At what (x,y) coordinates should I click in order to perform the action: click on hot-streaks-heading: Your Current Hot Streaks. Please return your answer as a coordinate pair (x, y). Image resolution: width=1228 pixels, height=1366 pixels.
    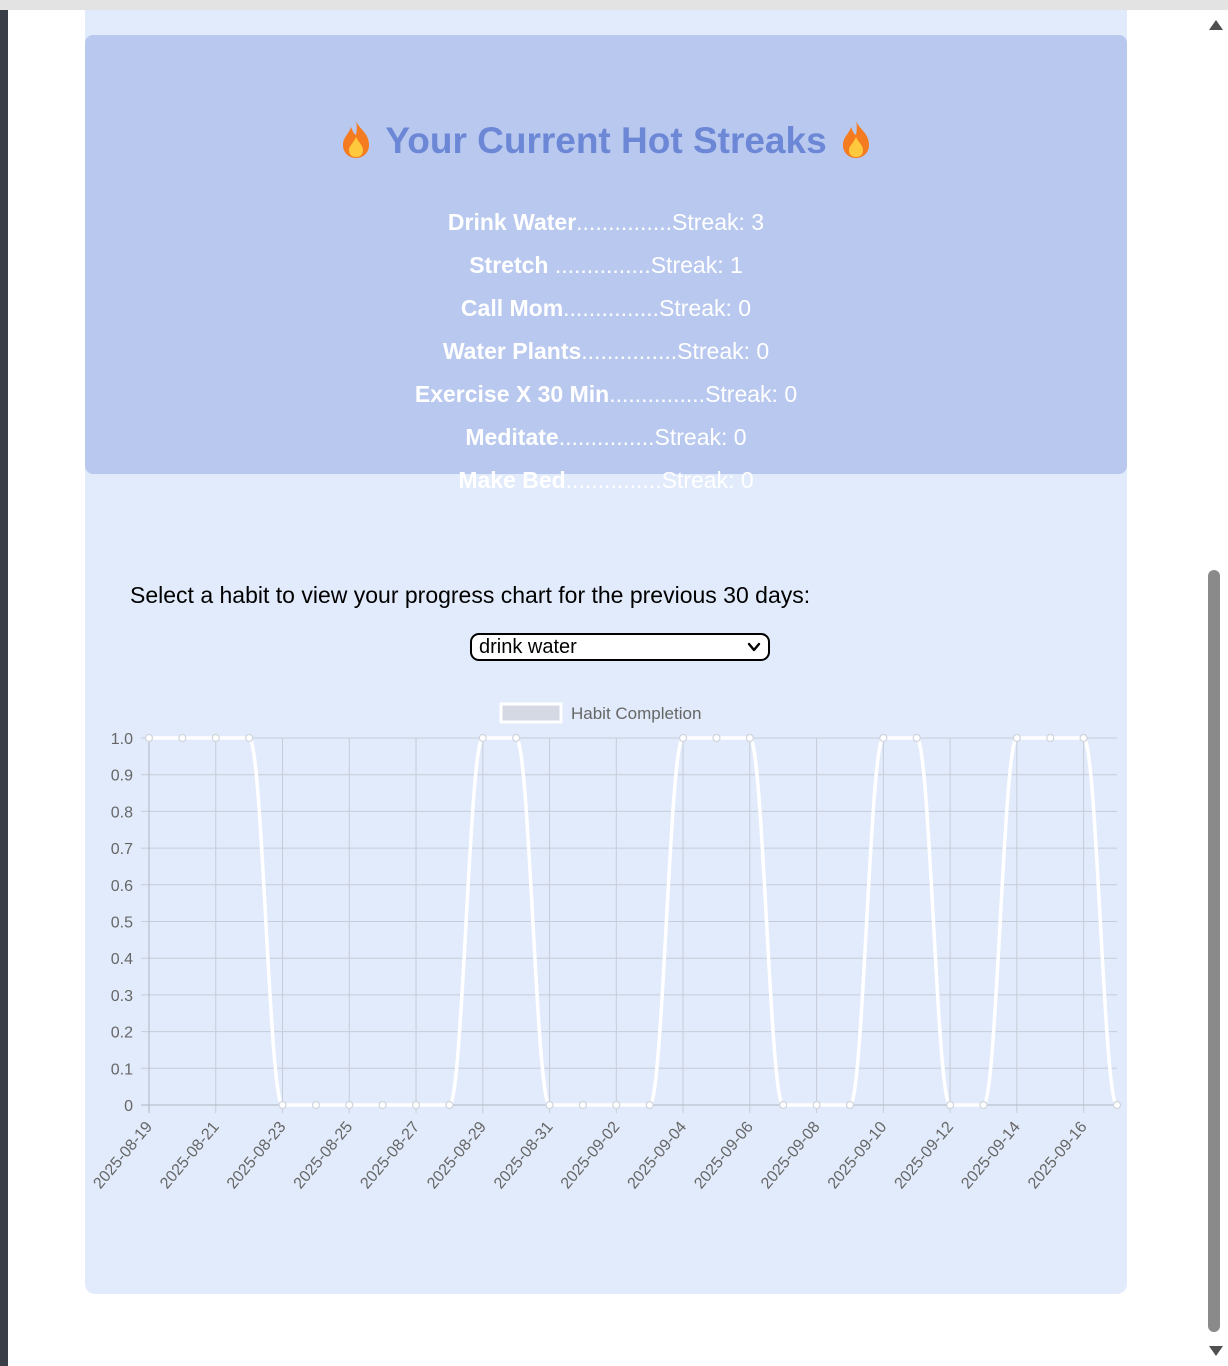
    Looking at the image, I should click on (606, 141).